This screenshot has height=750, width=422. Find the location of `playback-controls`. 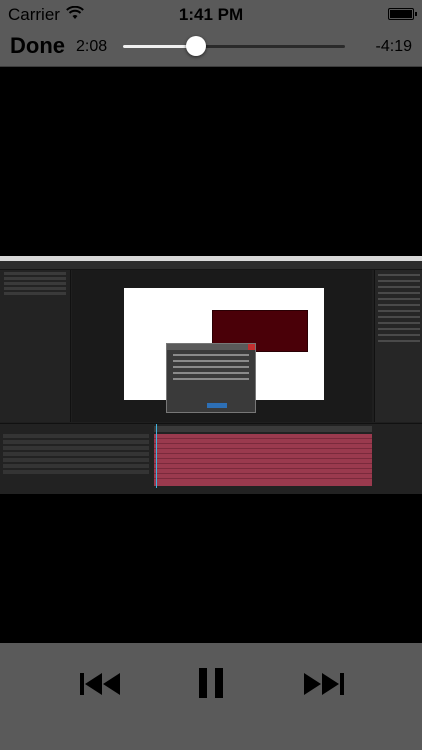

playback-controls is located at coordinates (211, 696).